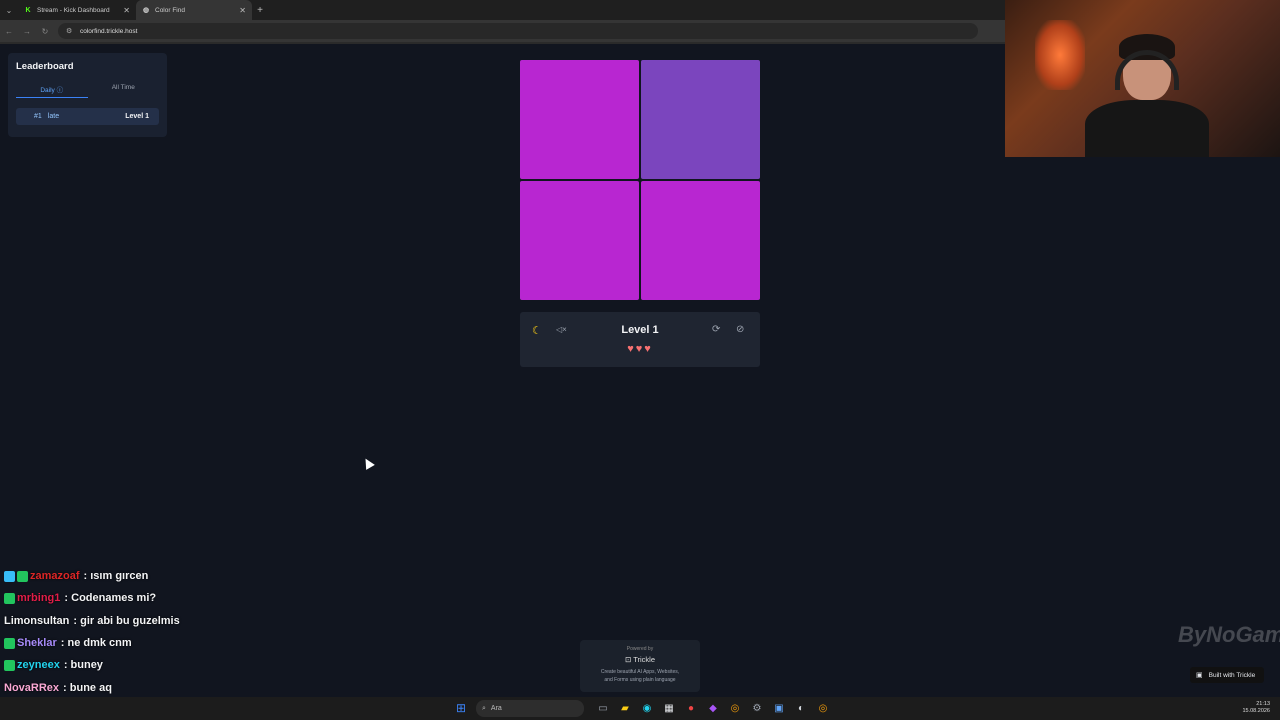 This screenshot has height=720, width=1280. Describe the element at coordinates (530, 708) in the screenshot. I see `taskbar-search: ⌕ Ara` at that location.